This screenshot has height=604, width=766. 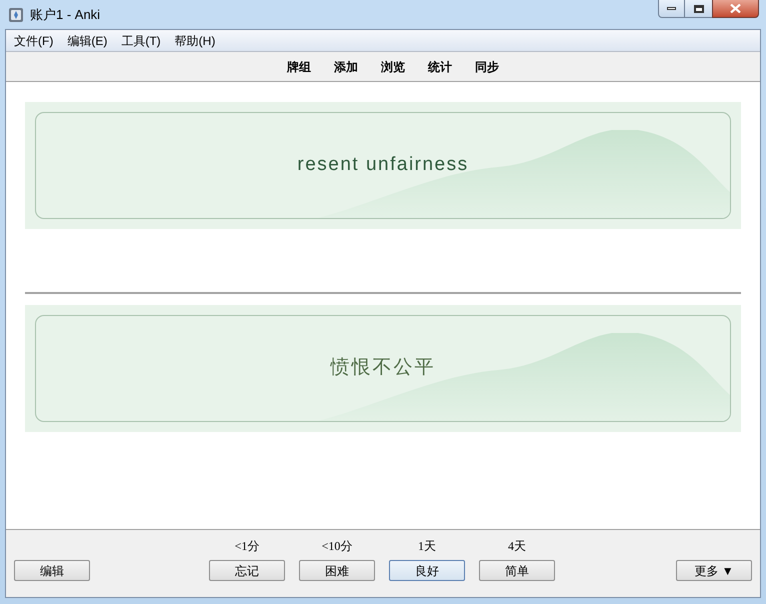 I want to click on toolbar-link: 同步, so click(x=487, y=67).